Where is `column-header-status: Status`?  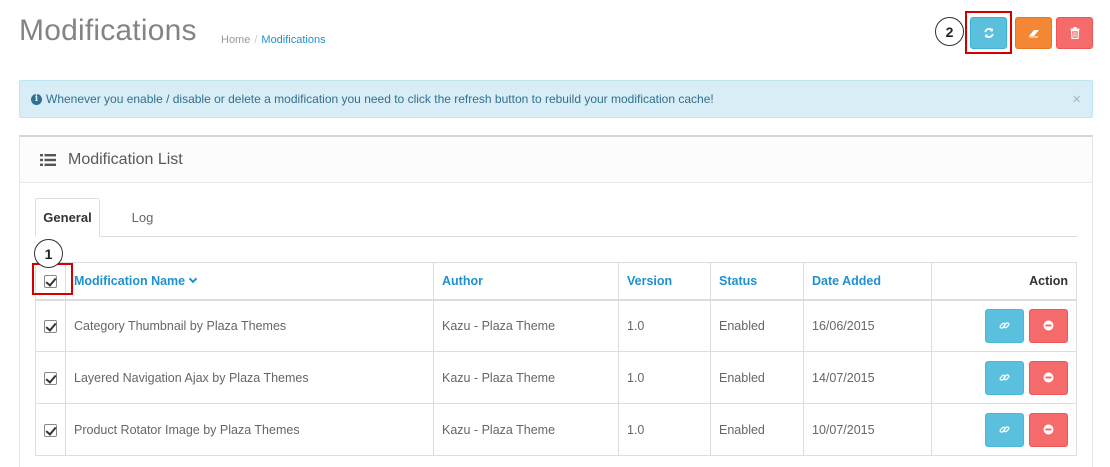
column-header-status: Status is located at coordinates (757, 281).